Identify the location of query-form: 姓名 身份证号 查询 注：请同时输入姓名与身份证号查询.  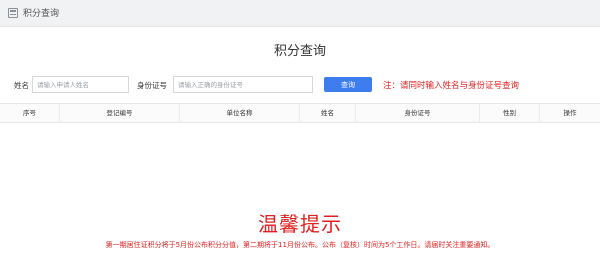
(300, 86).